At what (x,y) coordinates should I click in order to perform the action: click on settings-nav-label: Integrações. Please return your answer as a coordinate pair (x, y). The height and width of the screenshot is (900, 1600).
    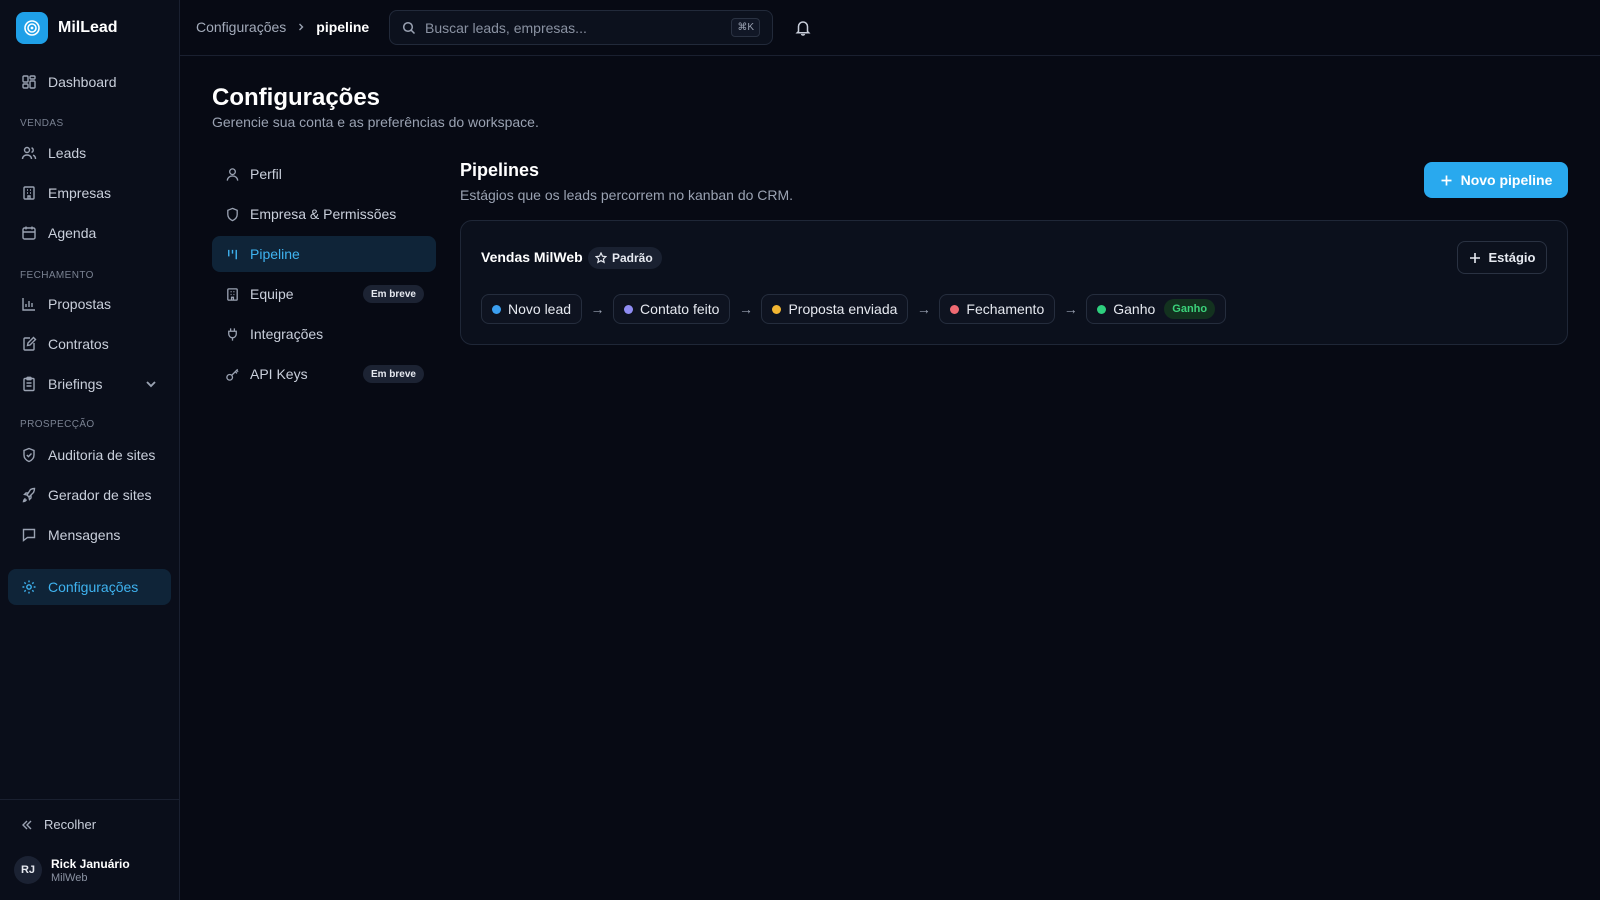
    Looking at the image, I should click on (287, 334).